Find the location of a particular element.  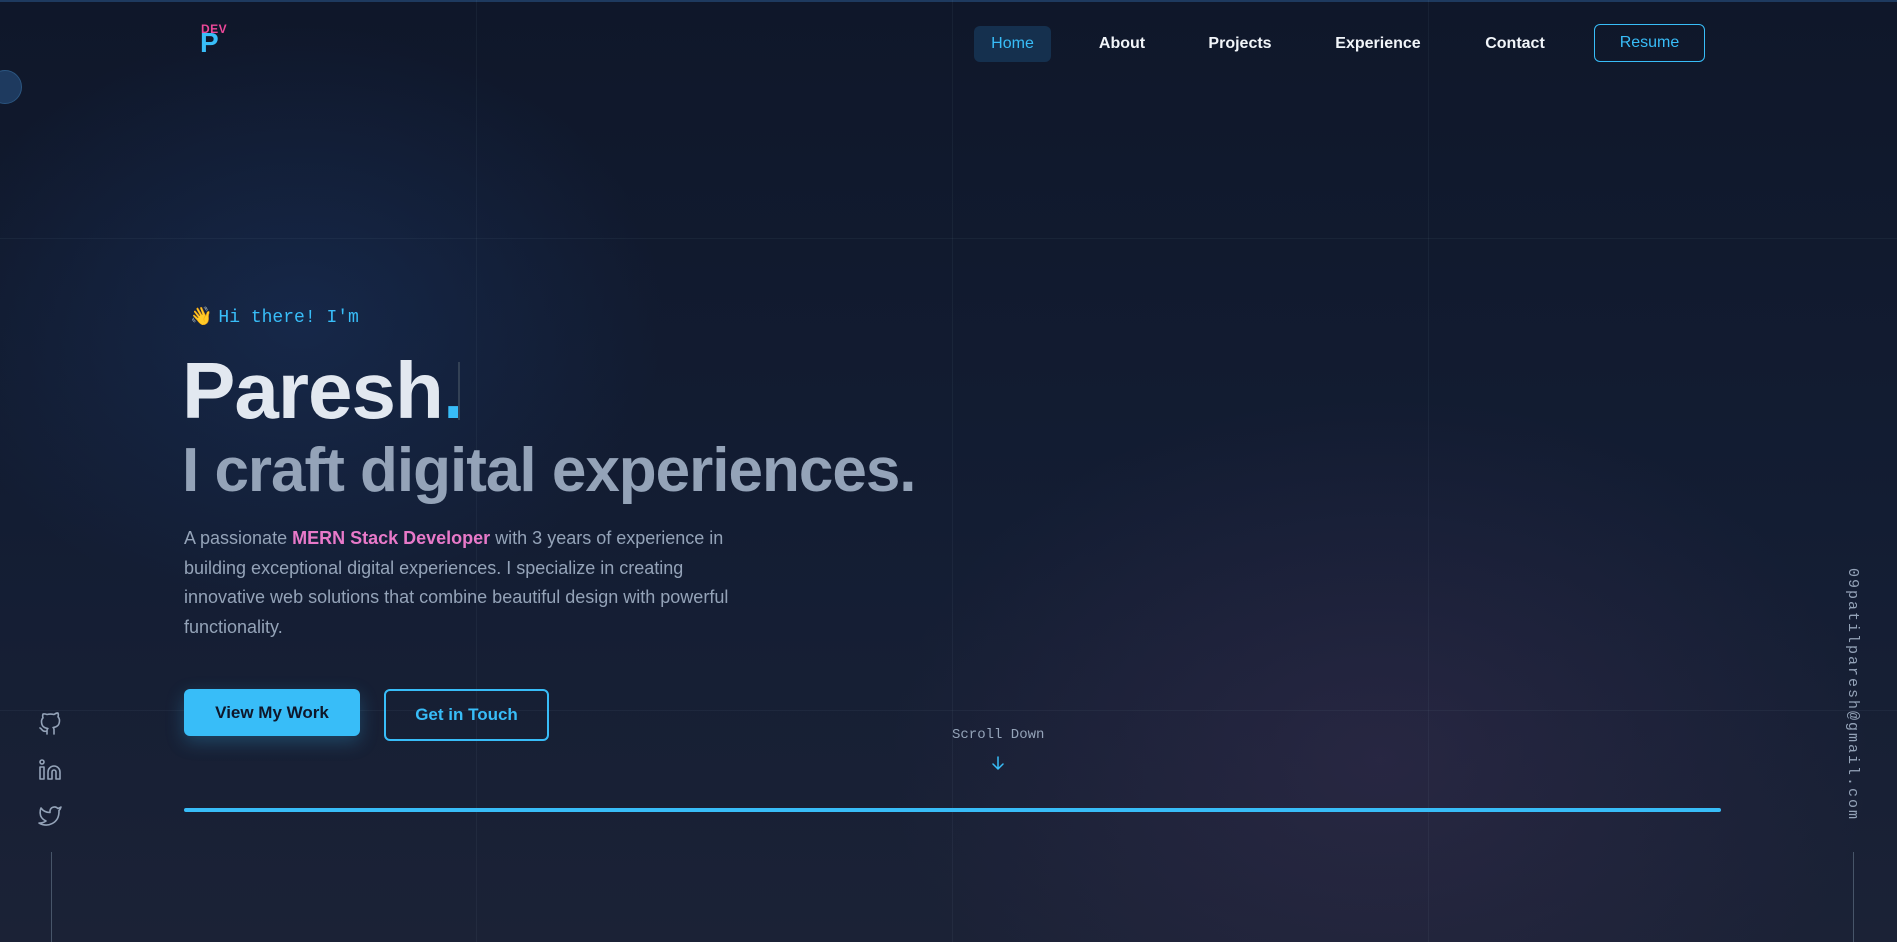

desc-highlight: MERN Stack Developer is located at coordinates (391, 538).